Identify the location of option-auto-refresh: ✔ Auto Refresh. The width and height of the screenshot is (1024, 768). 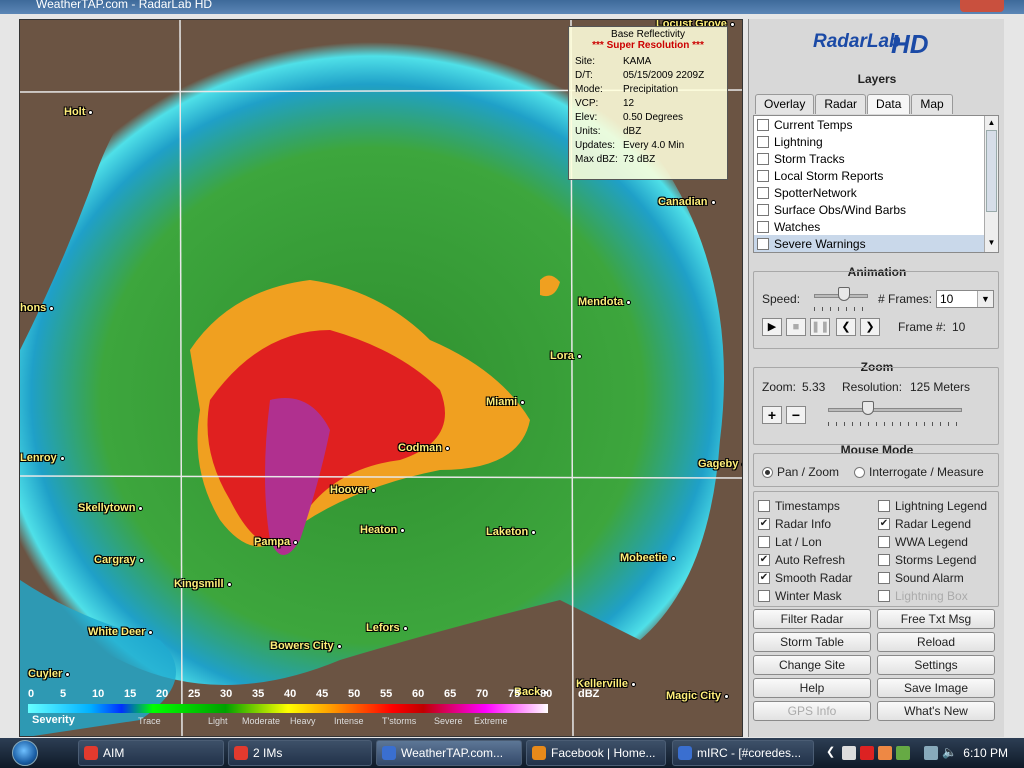
(801, 560).